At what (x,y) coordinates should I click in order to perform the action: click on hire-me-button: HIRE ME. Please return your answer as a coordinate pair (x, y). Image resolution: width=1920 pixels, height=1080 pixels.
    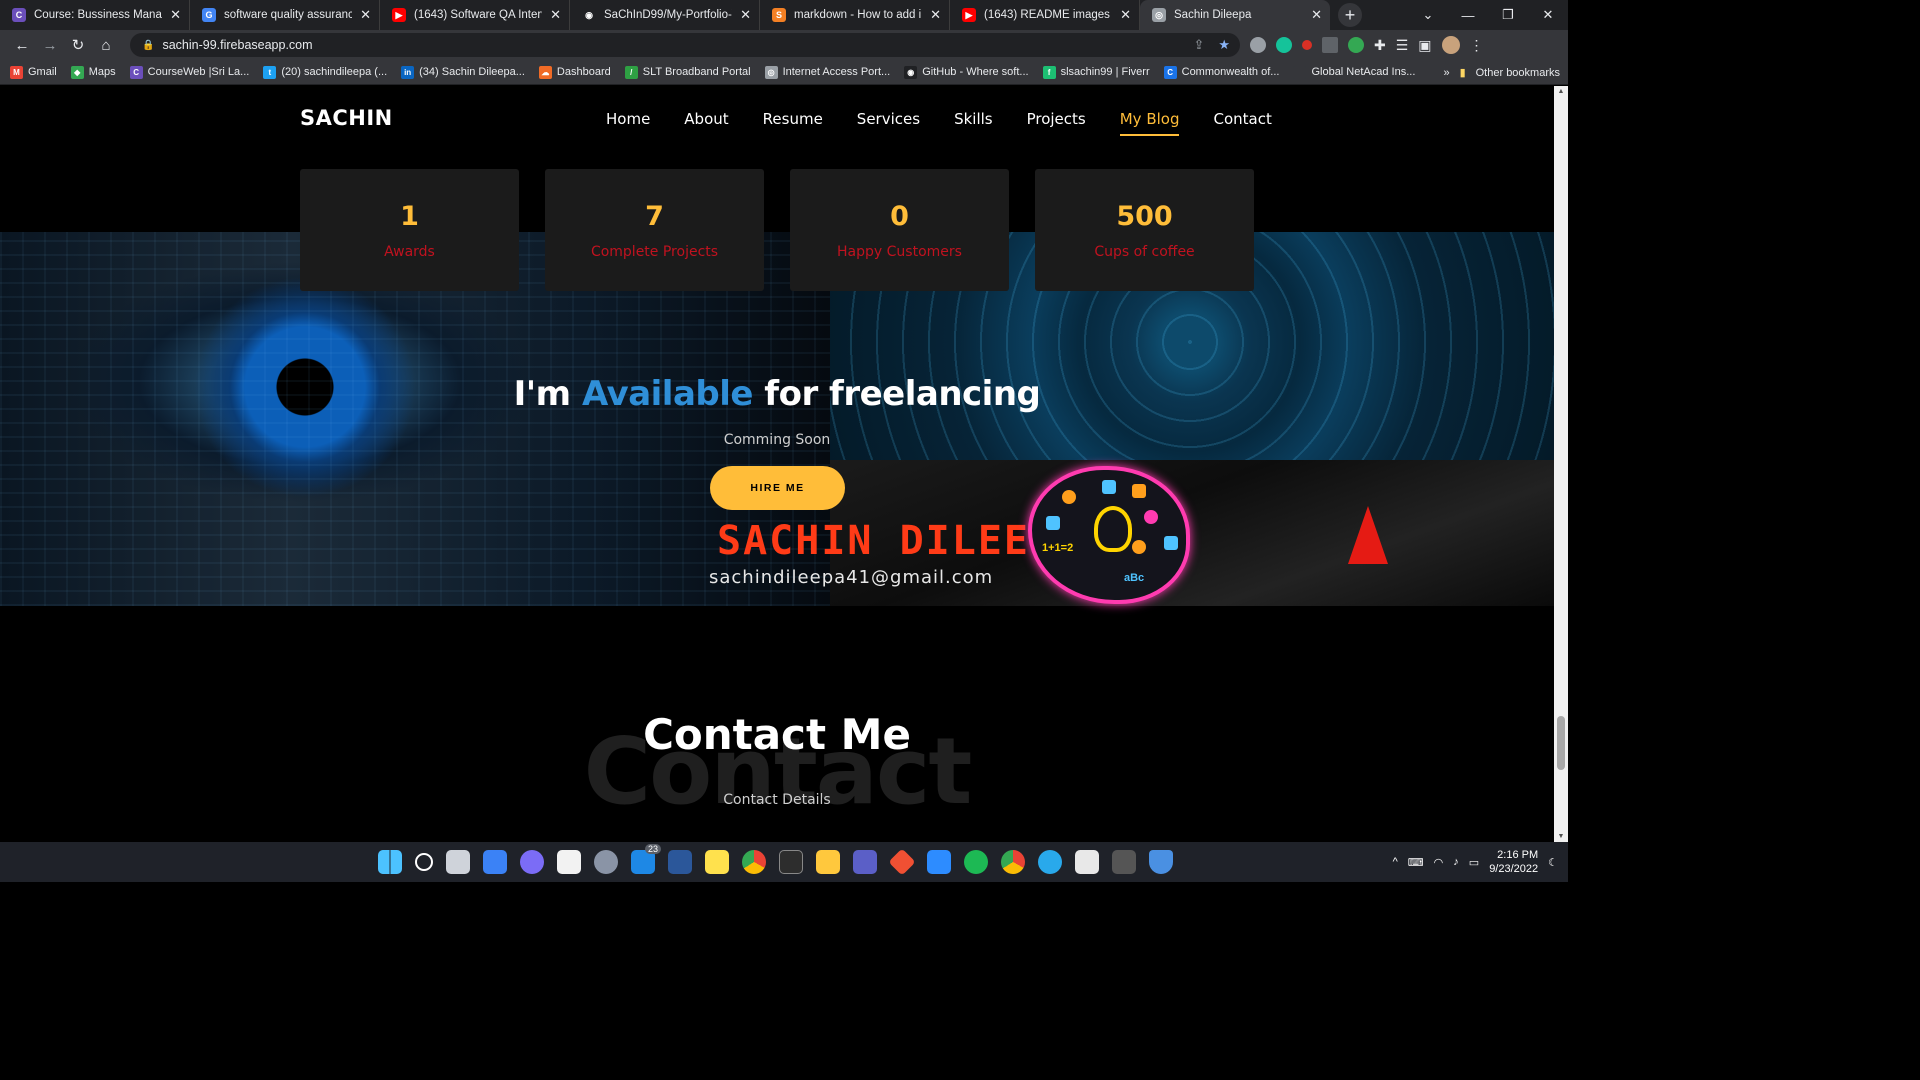
    Looking at the image, I should click on (777, 488).